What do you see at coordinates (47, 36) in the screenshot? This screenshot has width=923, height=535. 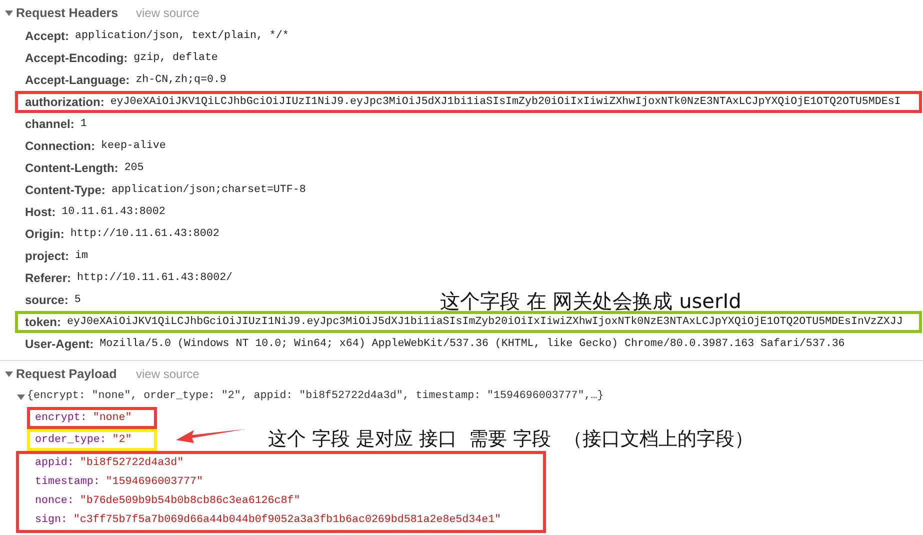 I see `header-name: Accept:` at bounding box center [47, 36].